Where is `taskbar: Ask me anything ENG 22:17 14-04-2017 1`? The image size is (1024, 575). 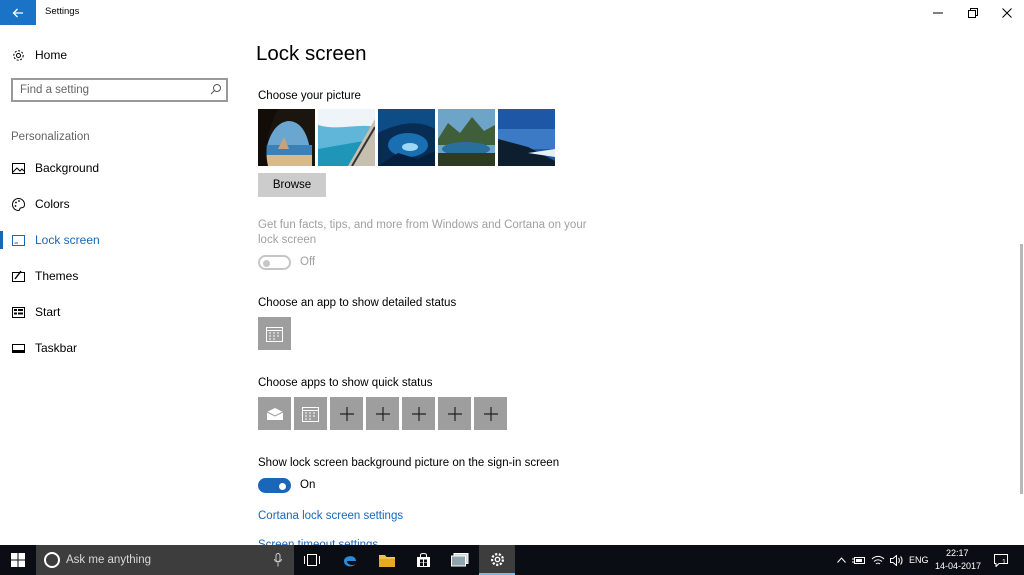
taskbar: Ask me anything ENG 22:17 14-04-2017 1 is located at coordinates (512, 560).